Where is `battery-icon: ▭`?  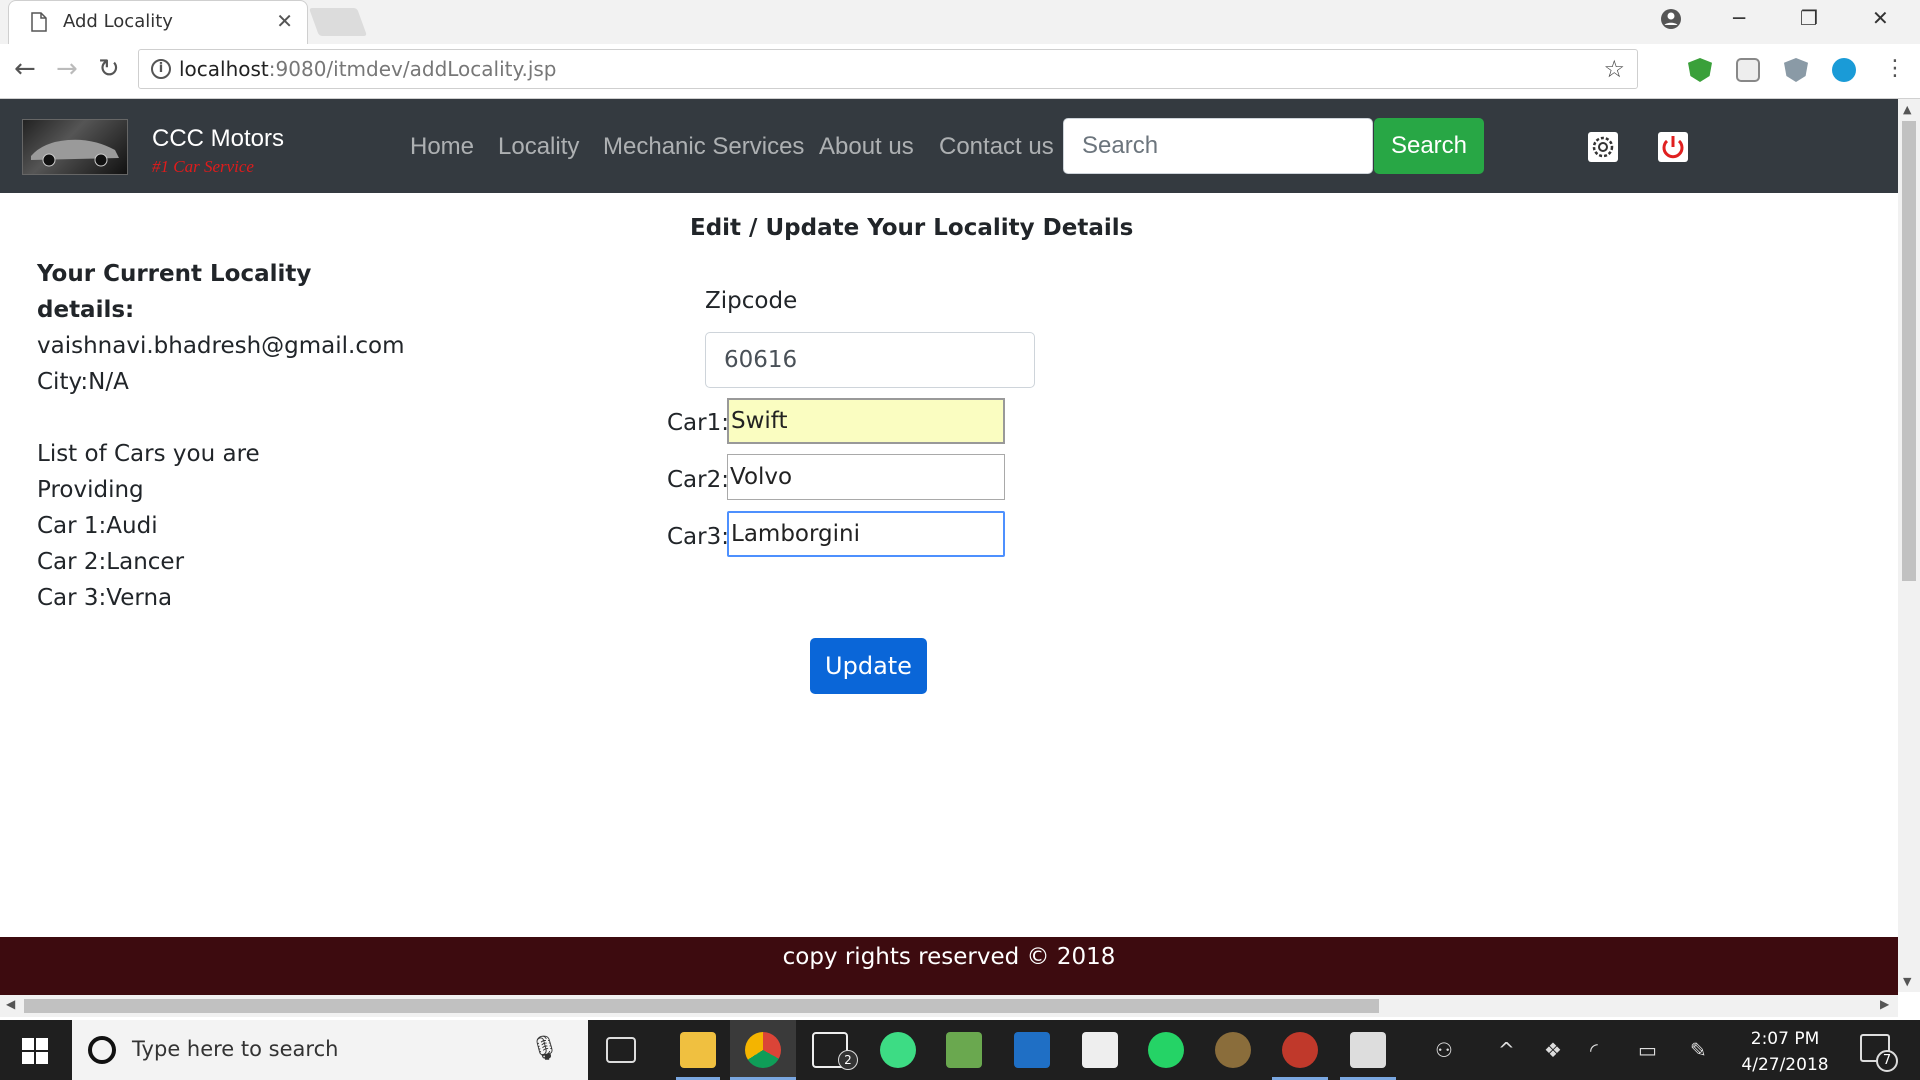 battery-icon: ▭ is located at coordinates (1647, 1050).